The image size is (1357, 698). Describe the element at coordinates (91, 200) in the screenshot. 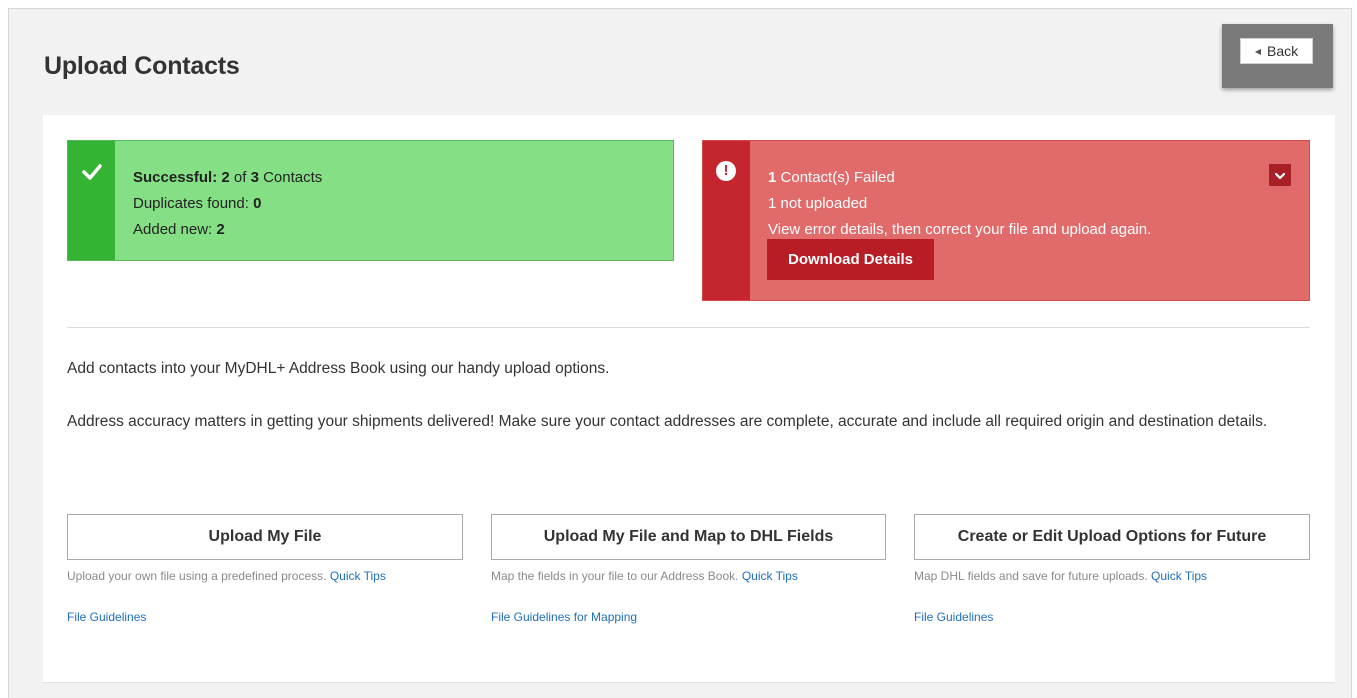

I see `success-bar` at that location.